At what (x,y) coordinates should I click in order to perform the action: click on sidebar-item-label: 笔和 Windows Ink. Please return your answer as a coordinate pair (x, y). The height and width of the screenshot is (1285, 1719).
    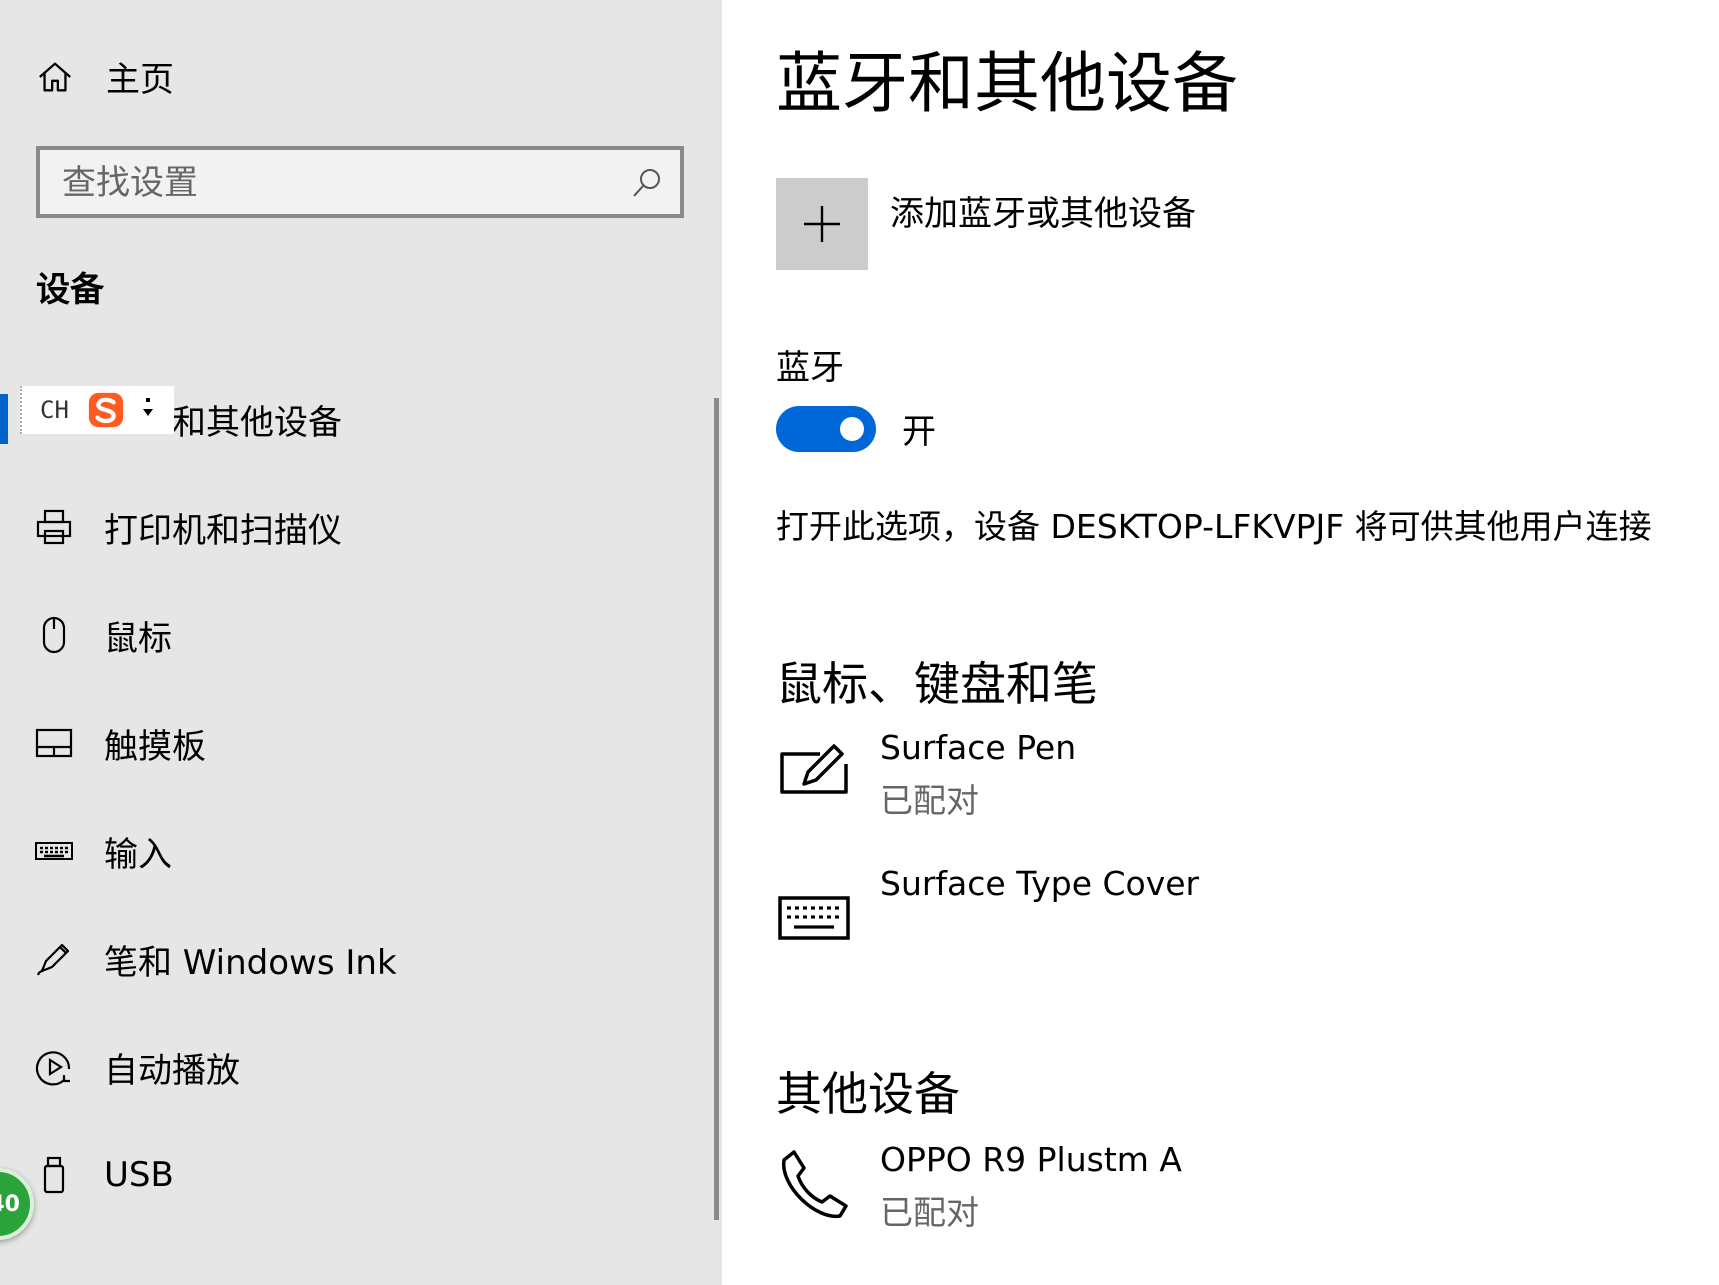
    Looking at the image, I should click on (250, 962).